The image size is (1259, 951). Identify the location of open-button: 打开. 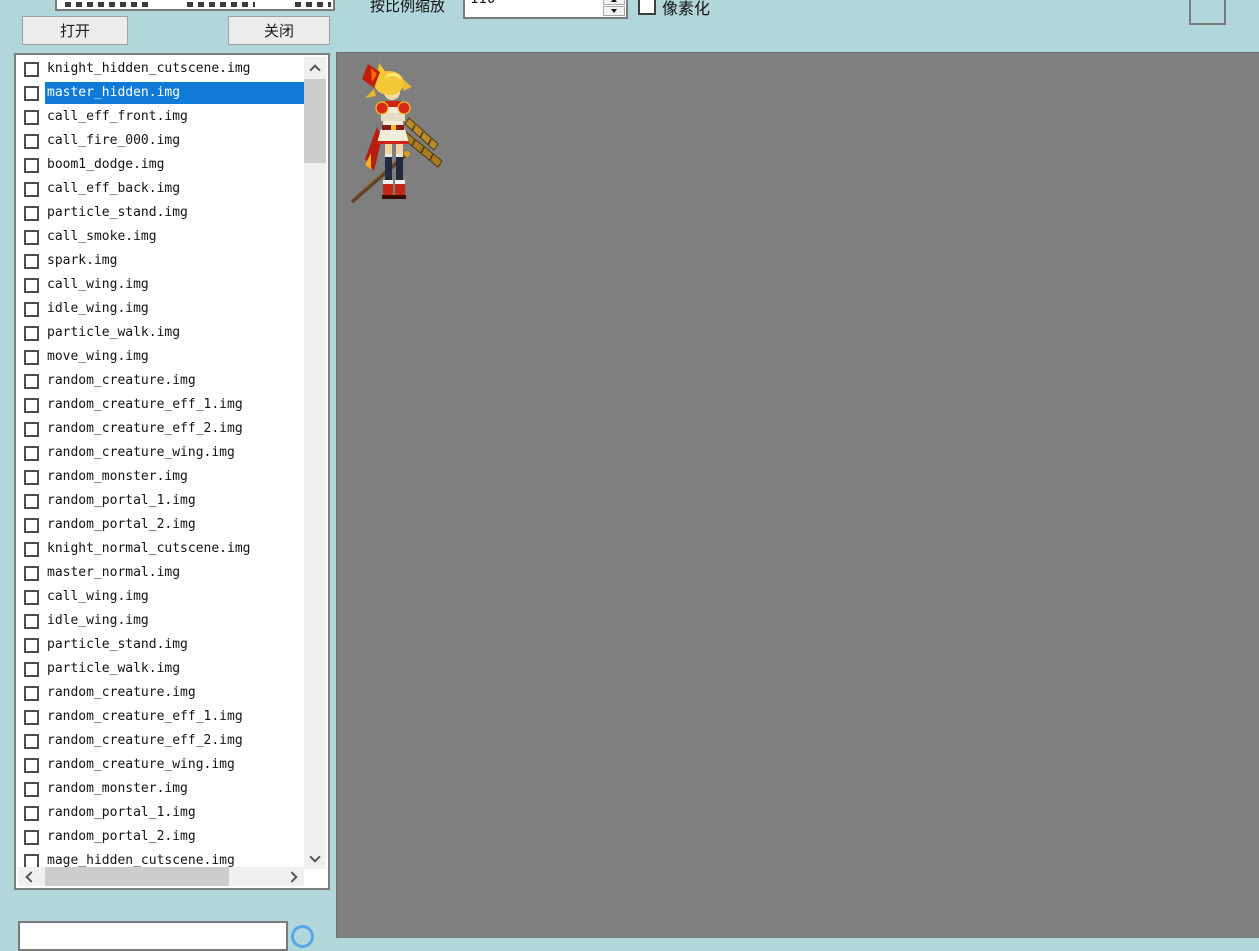
(75, 30).